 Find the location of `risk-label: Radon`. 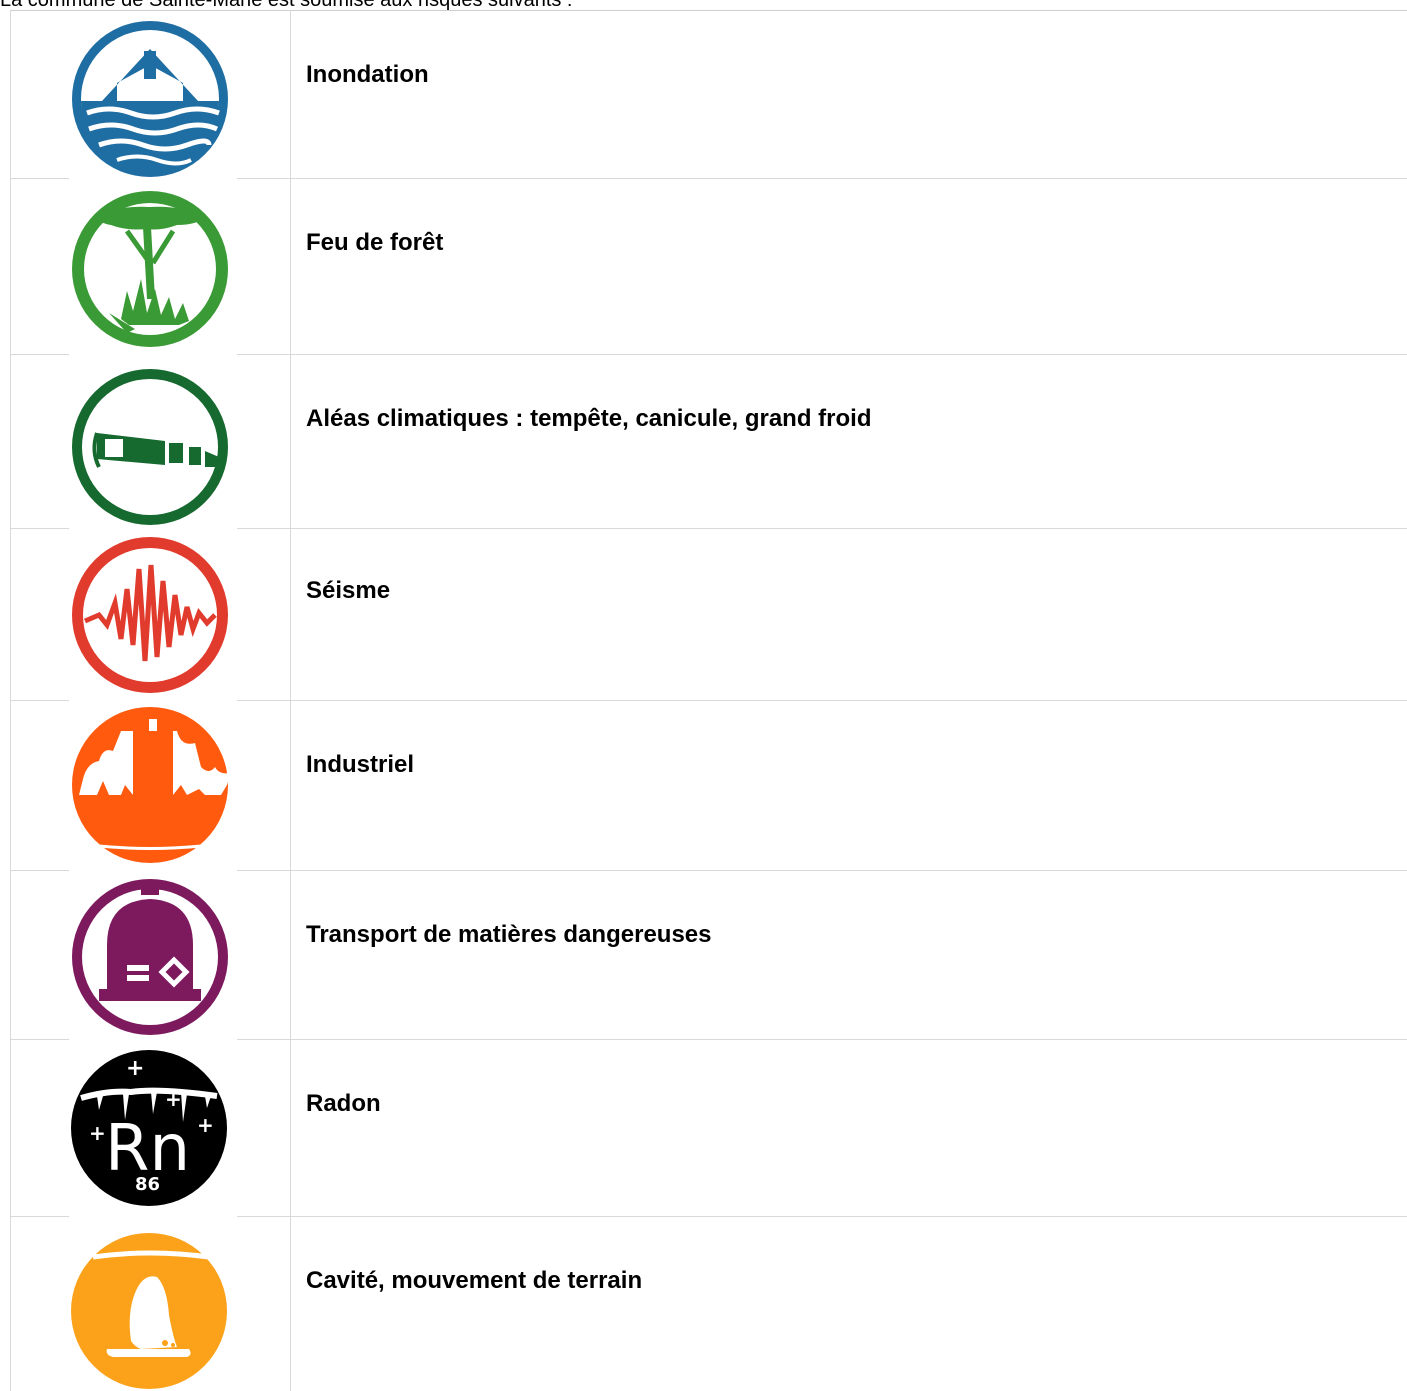

risk-label: Radon is located at coordinates (343, 1103).